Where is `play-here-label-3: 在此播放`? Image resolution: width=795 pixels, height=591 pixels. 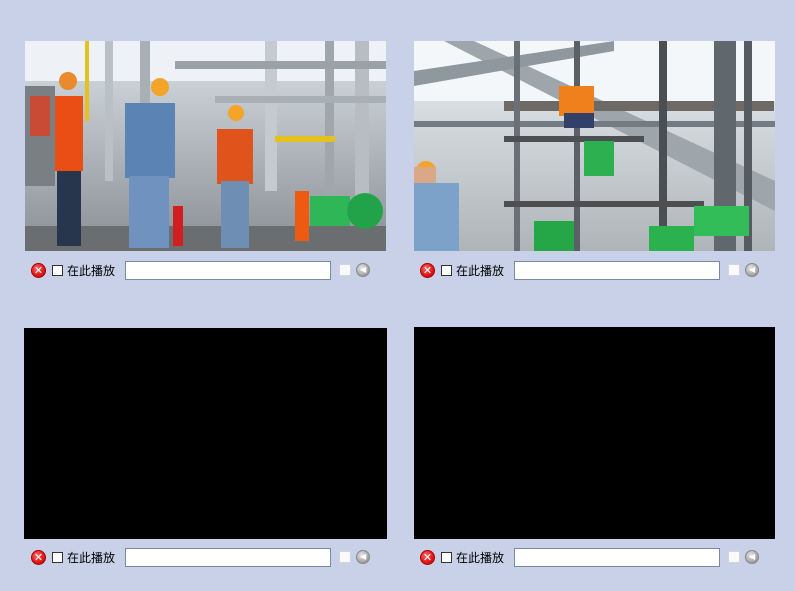
play-here-label-3: 在此播放 is located at coordinates (91, 557).